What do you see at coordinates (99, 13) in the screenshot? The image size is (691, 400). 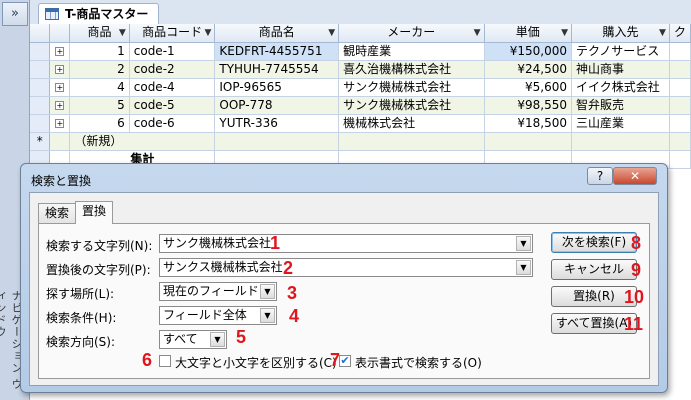 I see `document-tab: T-商品マスター` at bounding box center [99, 13].